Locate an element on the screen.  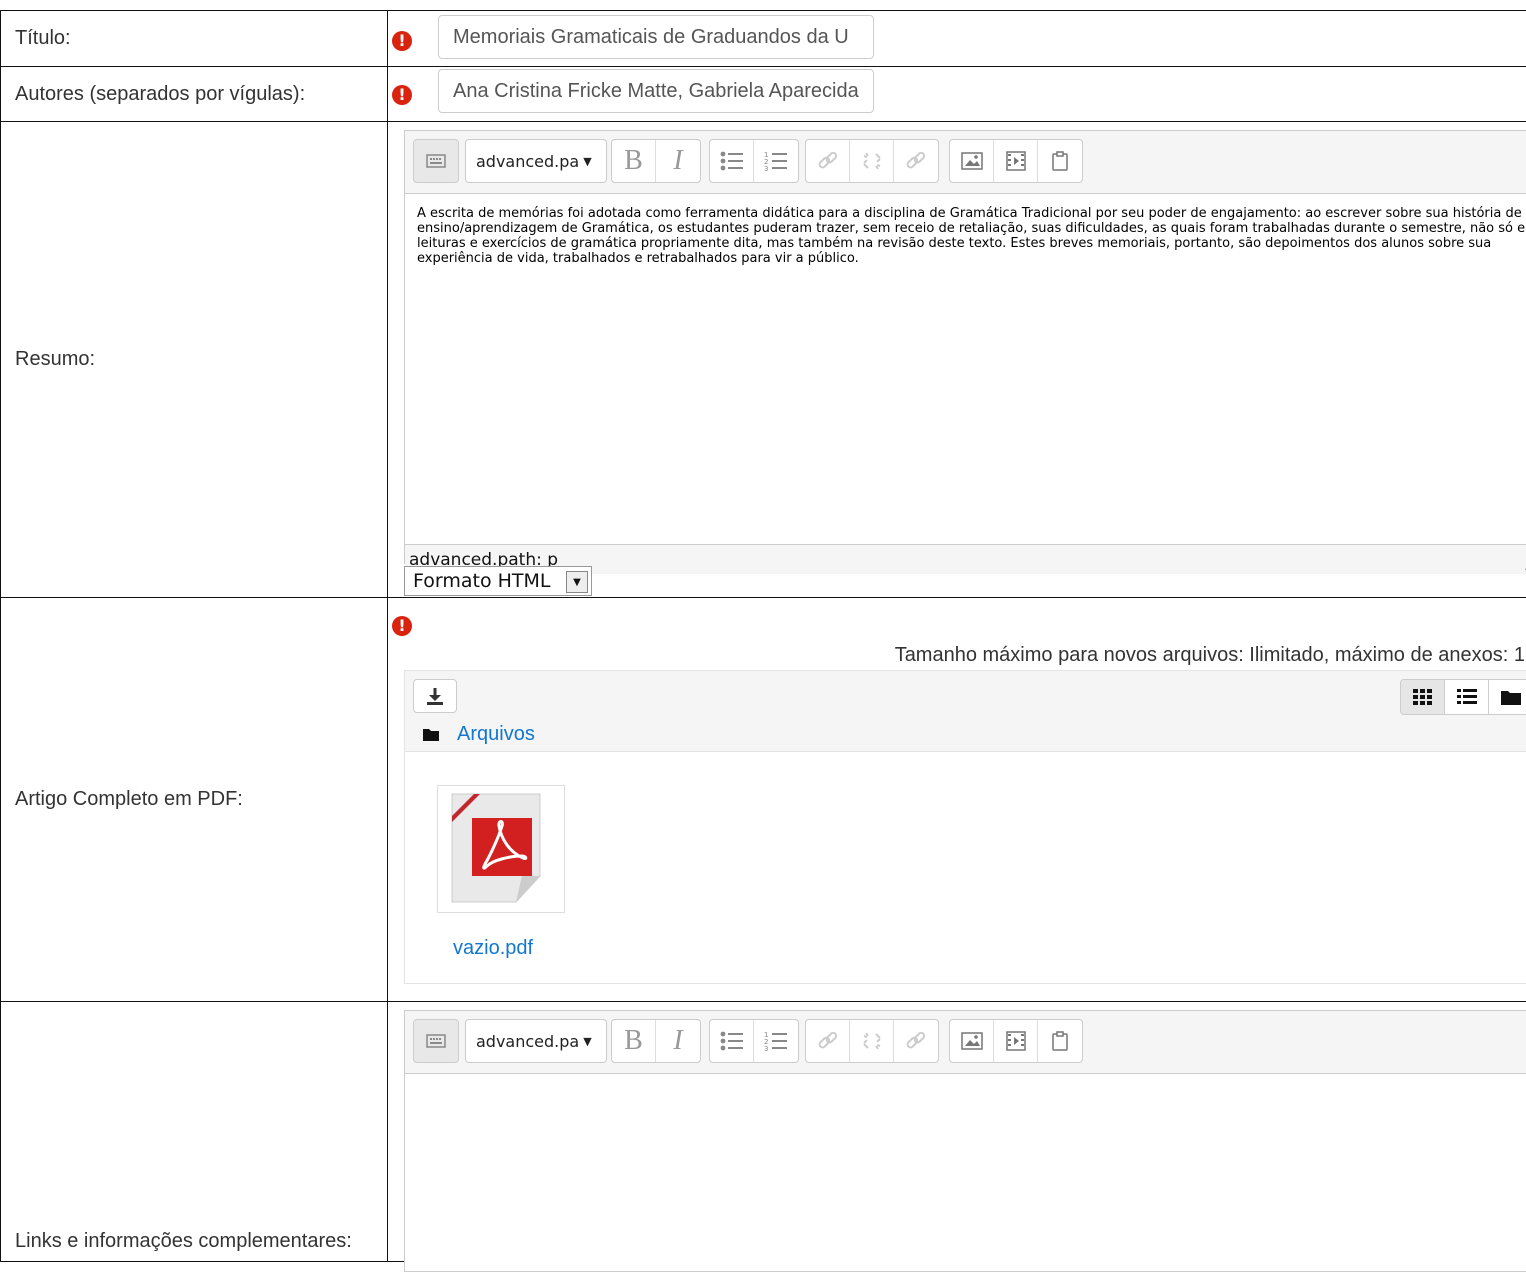
file-name: vazio.pdf is located at coordinates (493, 948).